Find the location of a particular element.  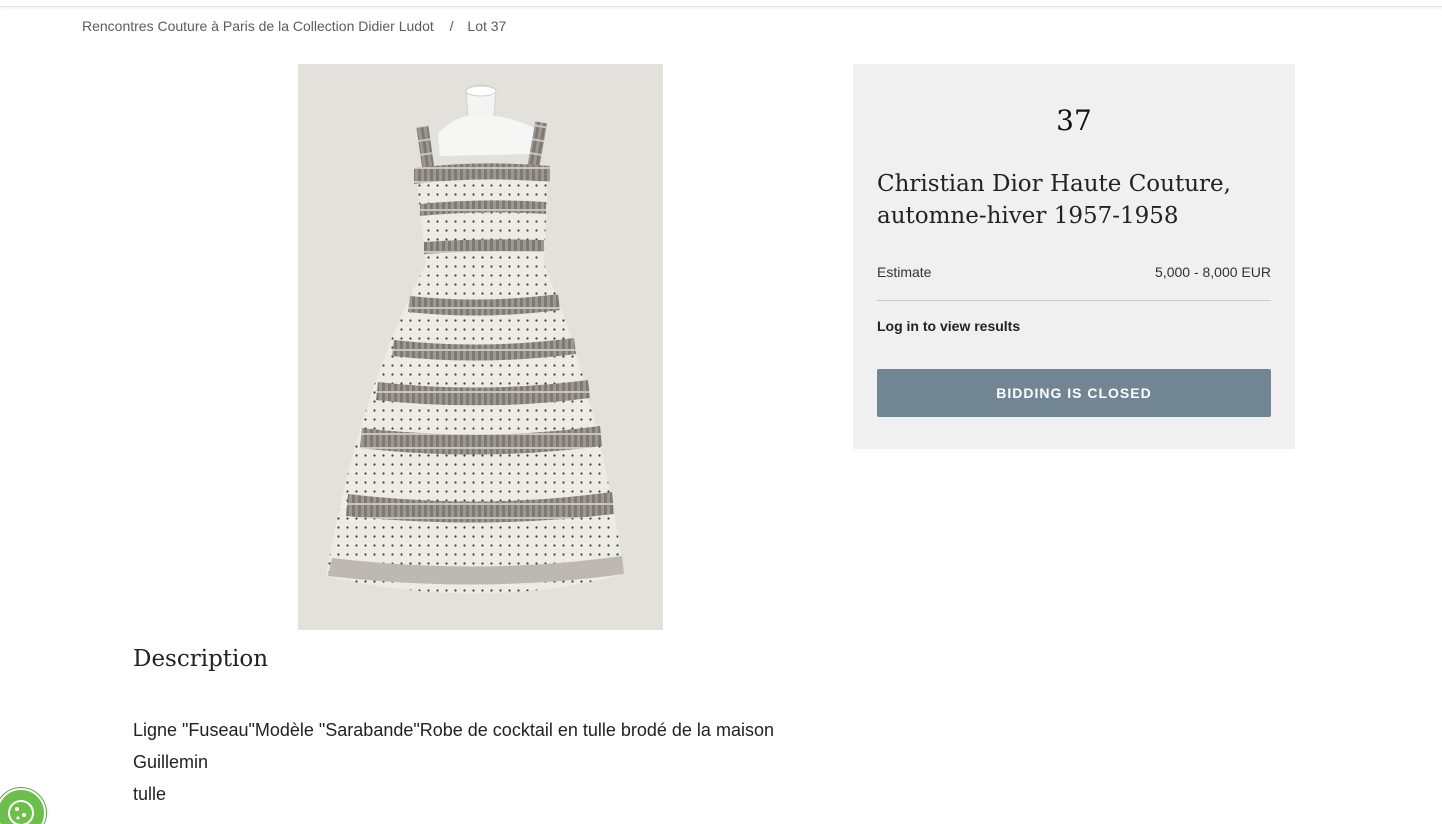

bidding-closed-button: BIDDING IS CLOSED is located at coordinates (1074, 393).